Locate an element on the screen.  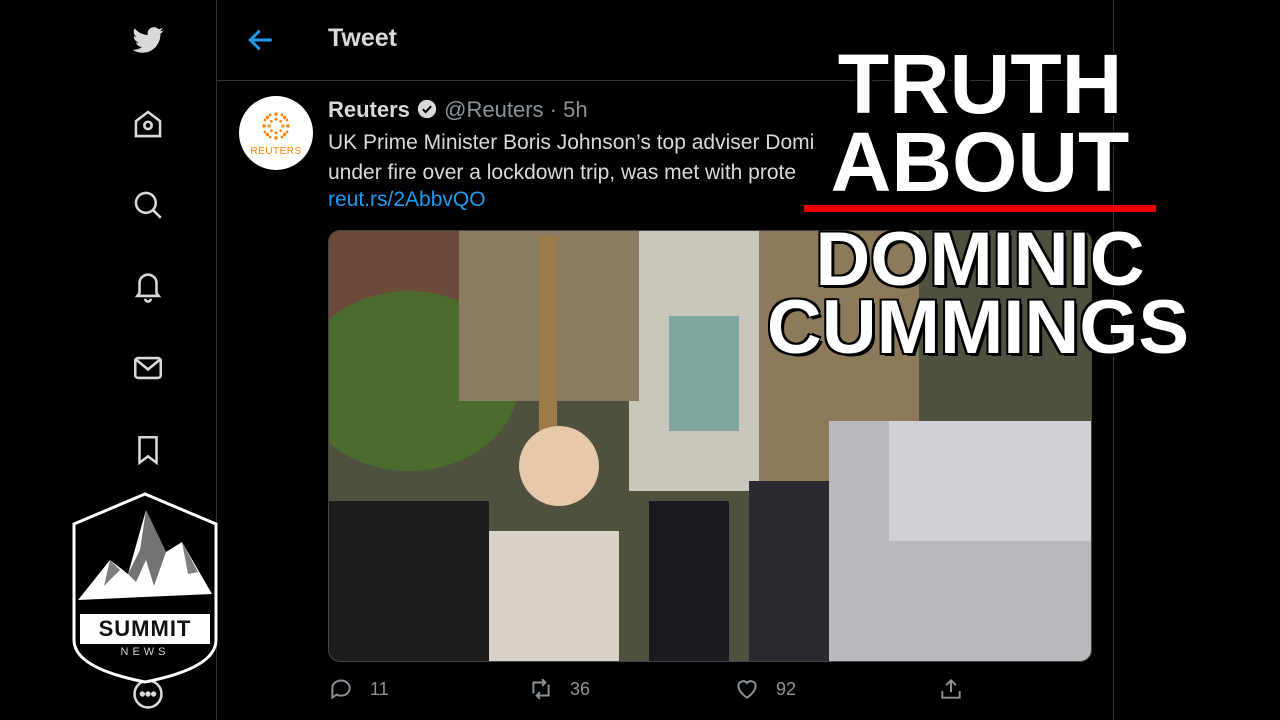
like-count: 92 is located at coordinates (786, 688).